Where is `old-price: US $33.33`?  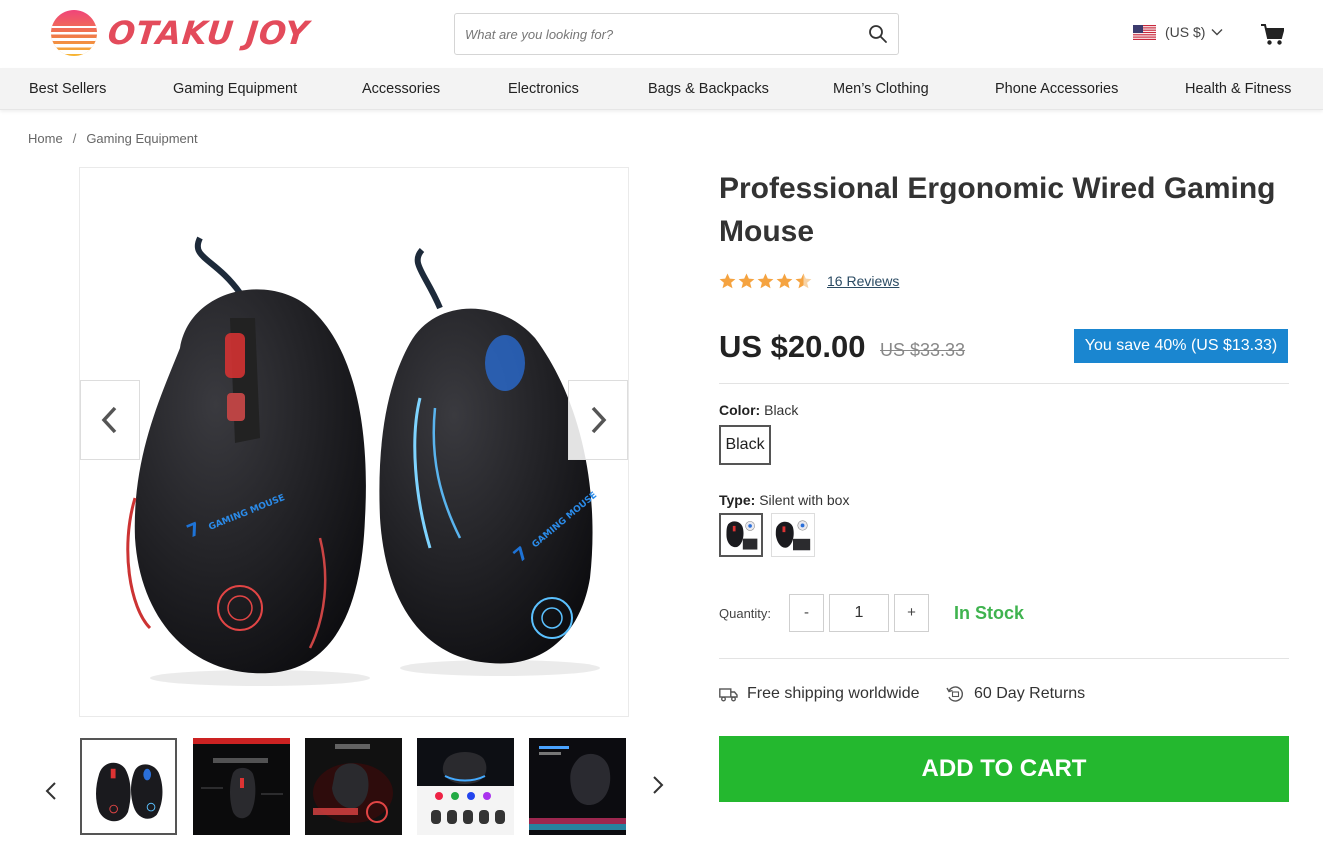 old-price: US $33.33 is located at coordinates (923, 350).